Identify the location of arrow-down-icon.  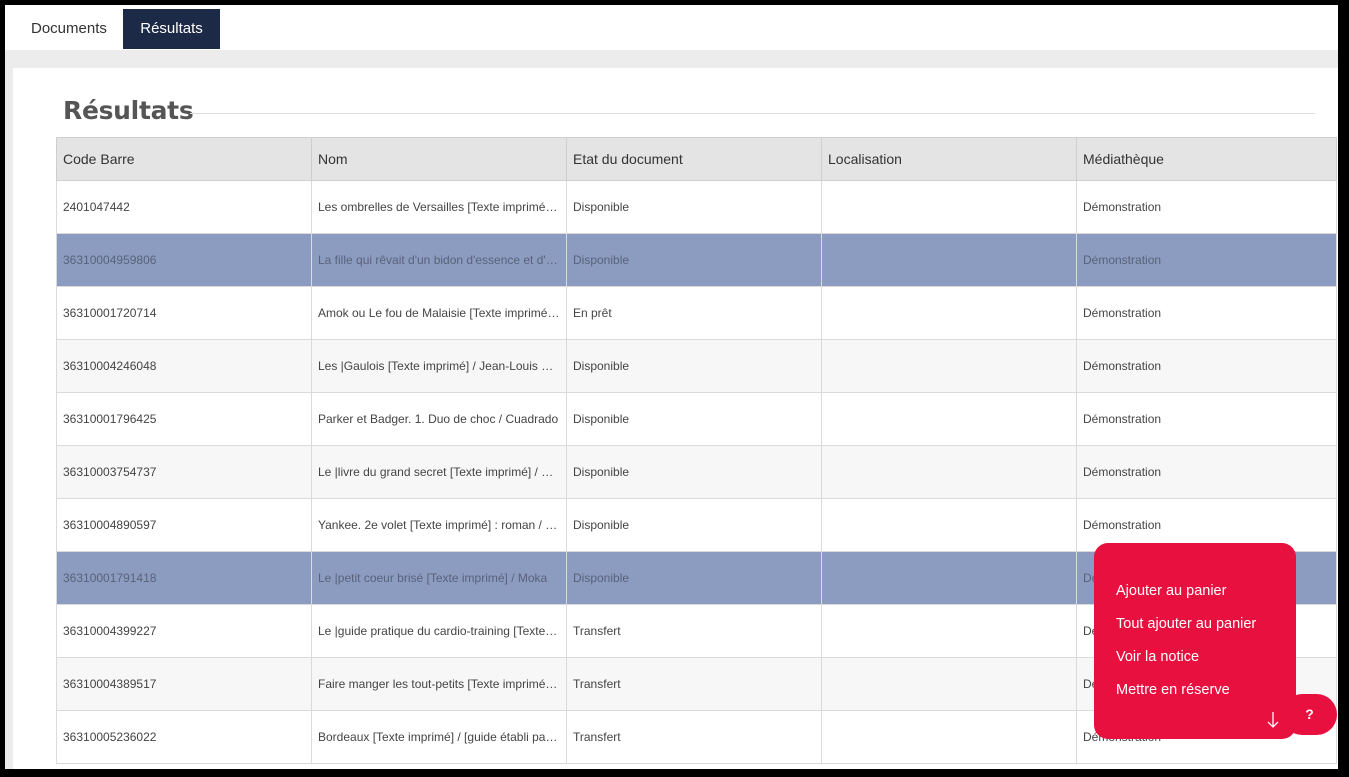
(1273, 720).